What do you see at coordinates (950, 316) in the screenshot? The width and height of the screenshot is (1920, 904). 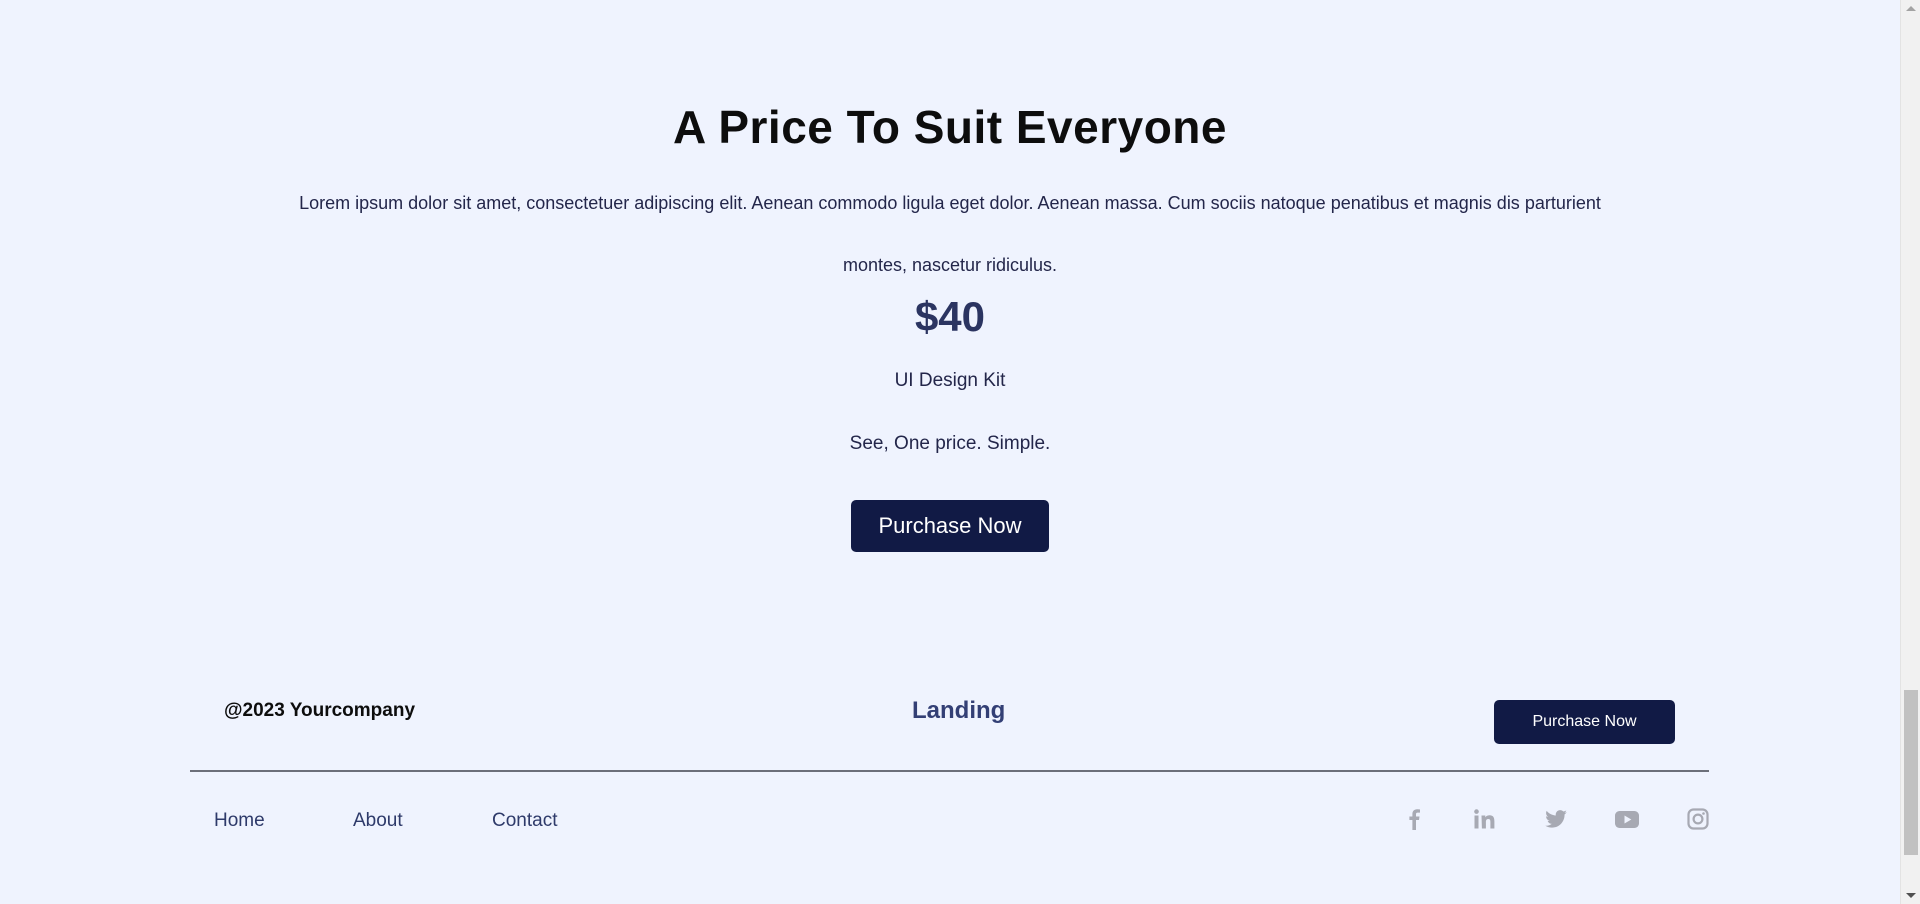 I see `price-value: $40` at bounding box center [950, 316].